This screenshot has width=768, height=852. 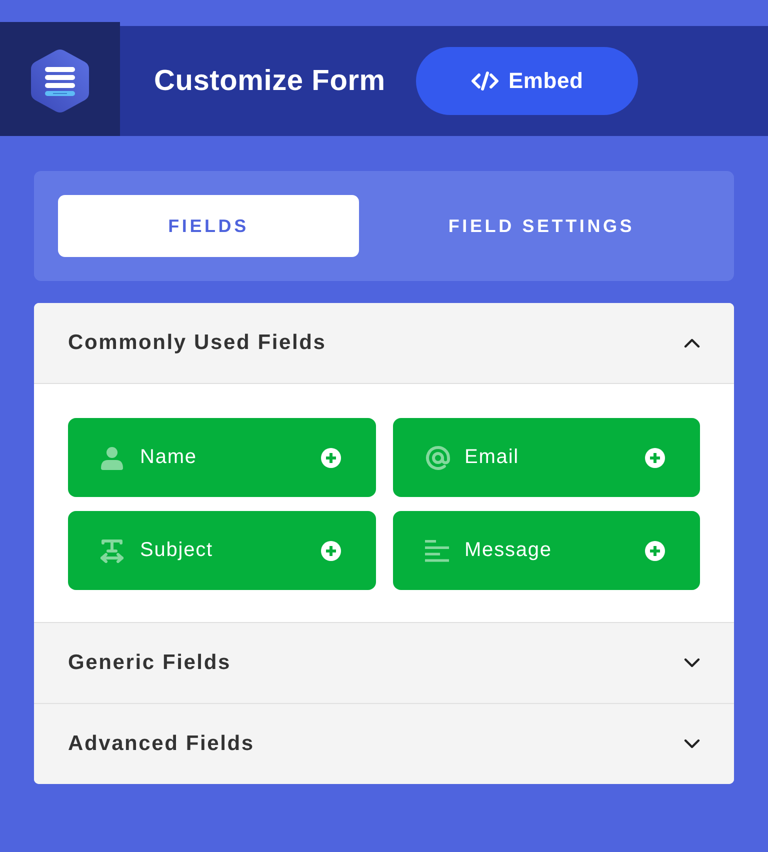 I want to click on at-sign-icon, so click(x=437, y=457).